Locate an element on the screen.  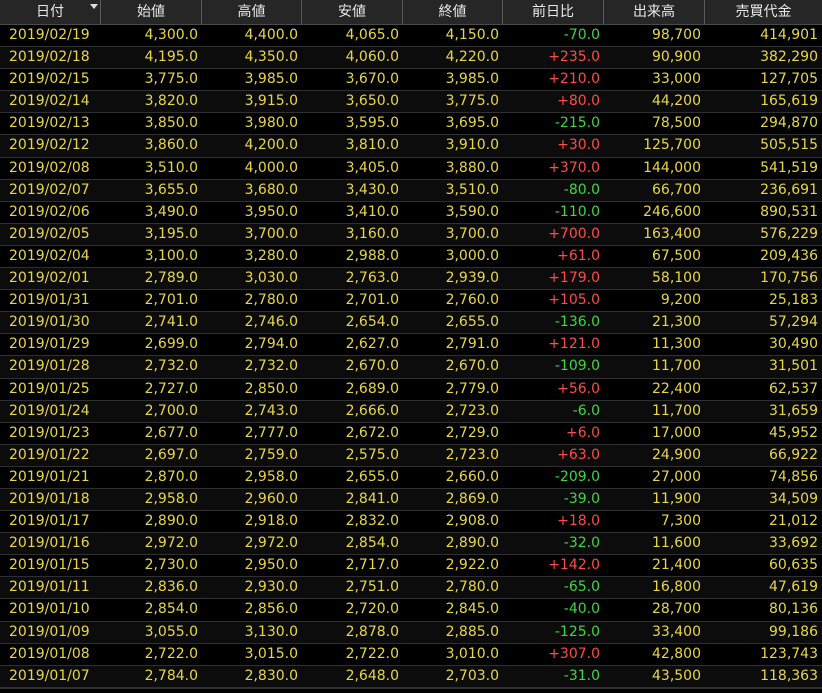
cell-open: 2,722.0 is located at coordinates (171, 653).